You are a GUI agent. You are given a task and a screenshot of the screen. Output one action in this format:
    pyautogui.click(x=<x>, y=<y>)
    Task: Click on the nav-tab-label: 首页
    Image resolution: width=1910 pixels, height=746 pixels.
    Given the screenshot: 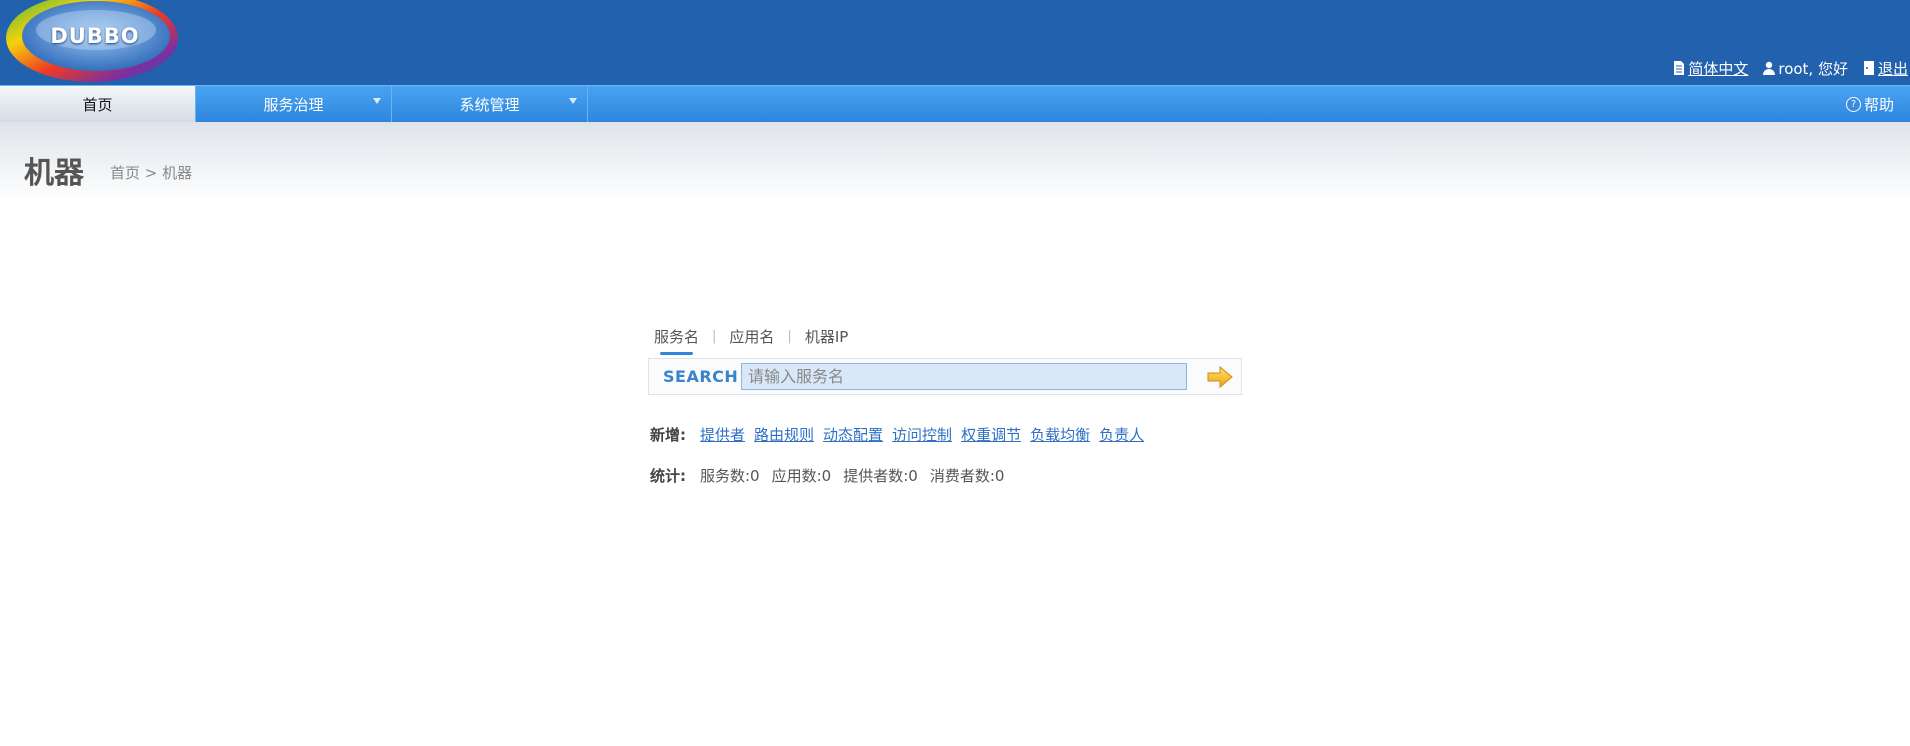 What is the action you would take?
    pyautogui.click(x=97, y=104)
    